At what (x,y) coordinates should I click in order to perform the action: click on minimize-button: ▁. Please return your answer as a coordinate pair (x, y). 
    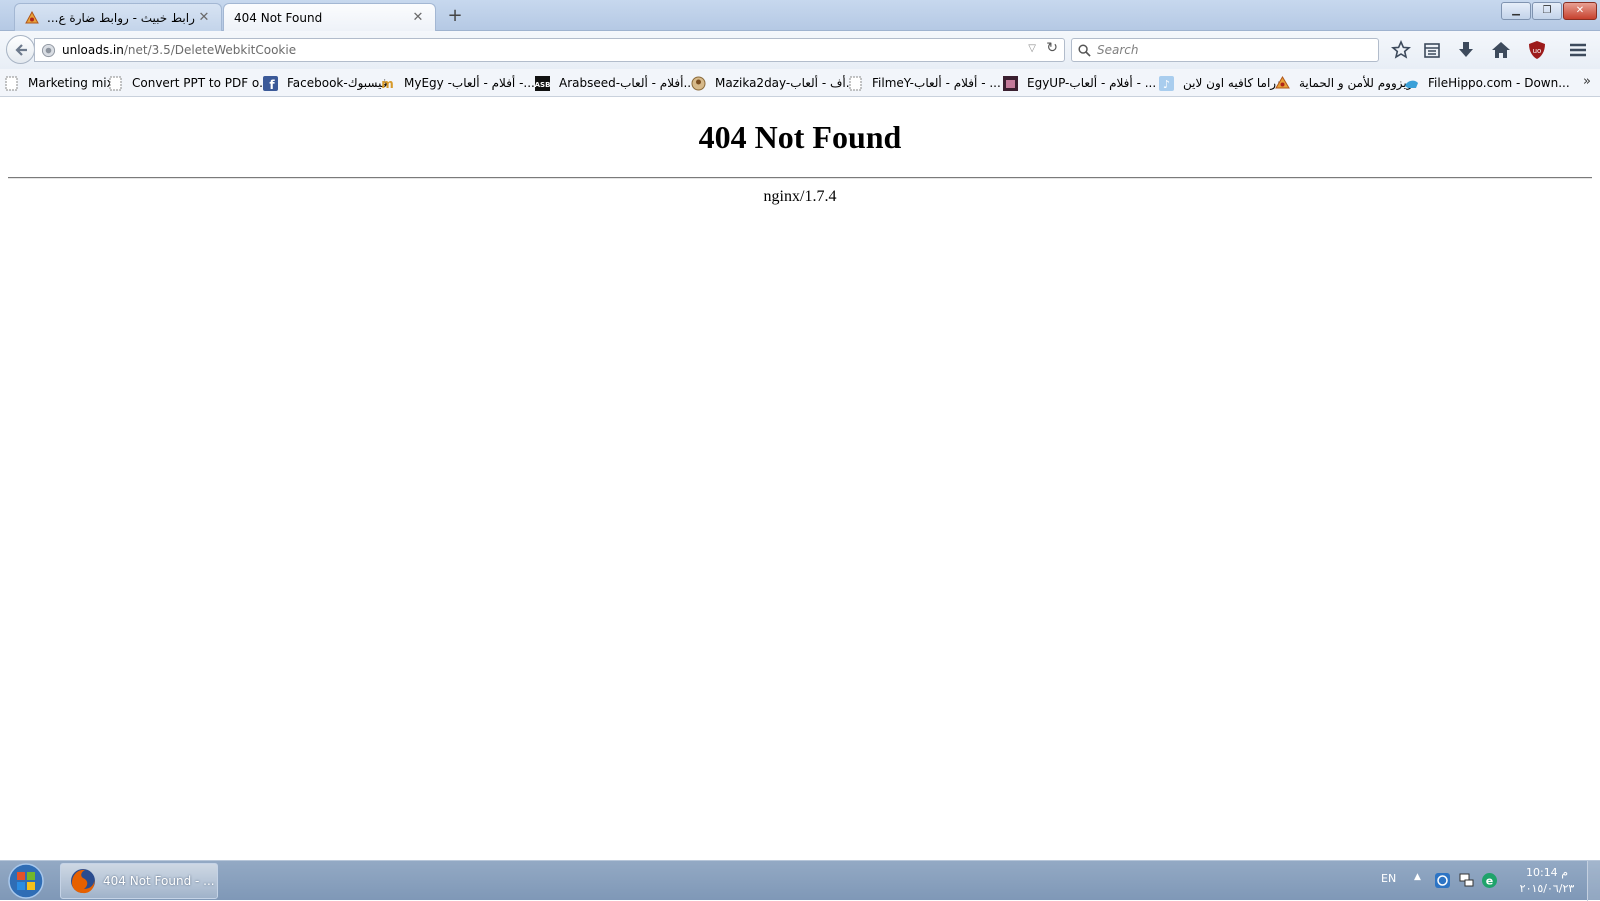
    Looking at the image, I should click on (1516, 11).